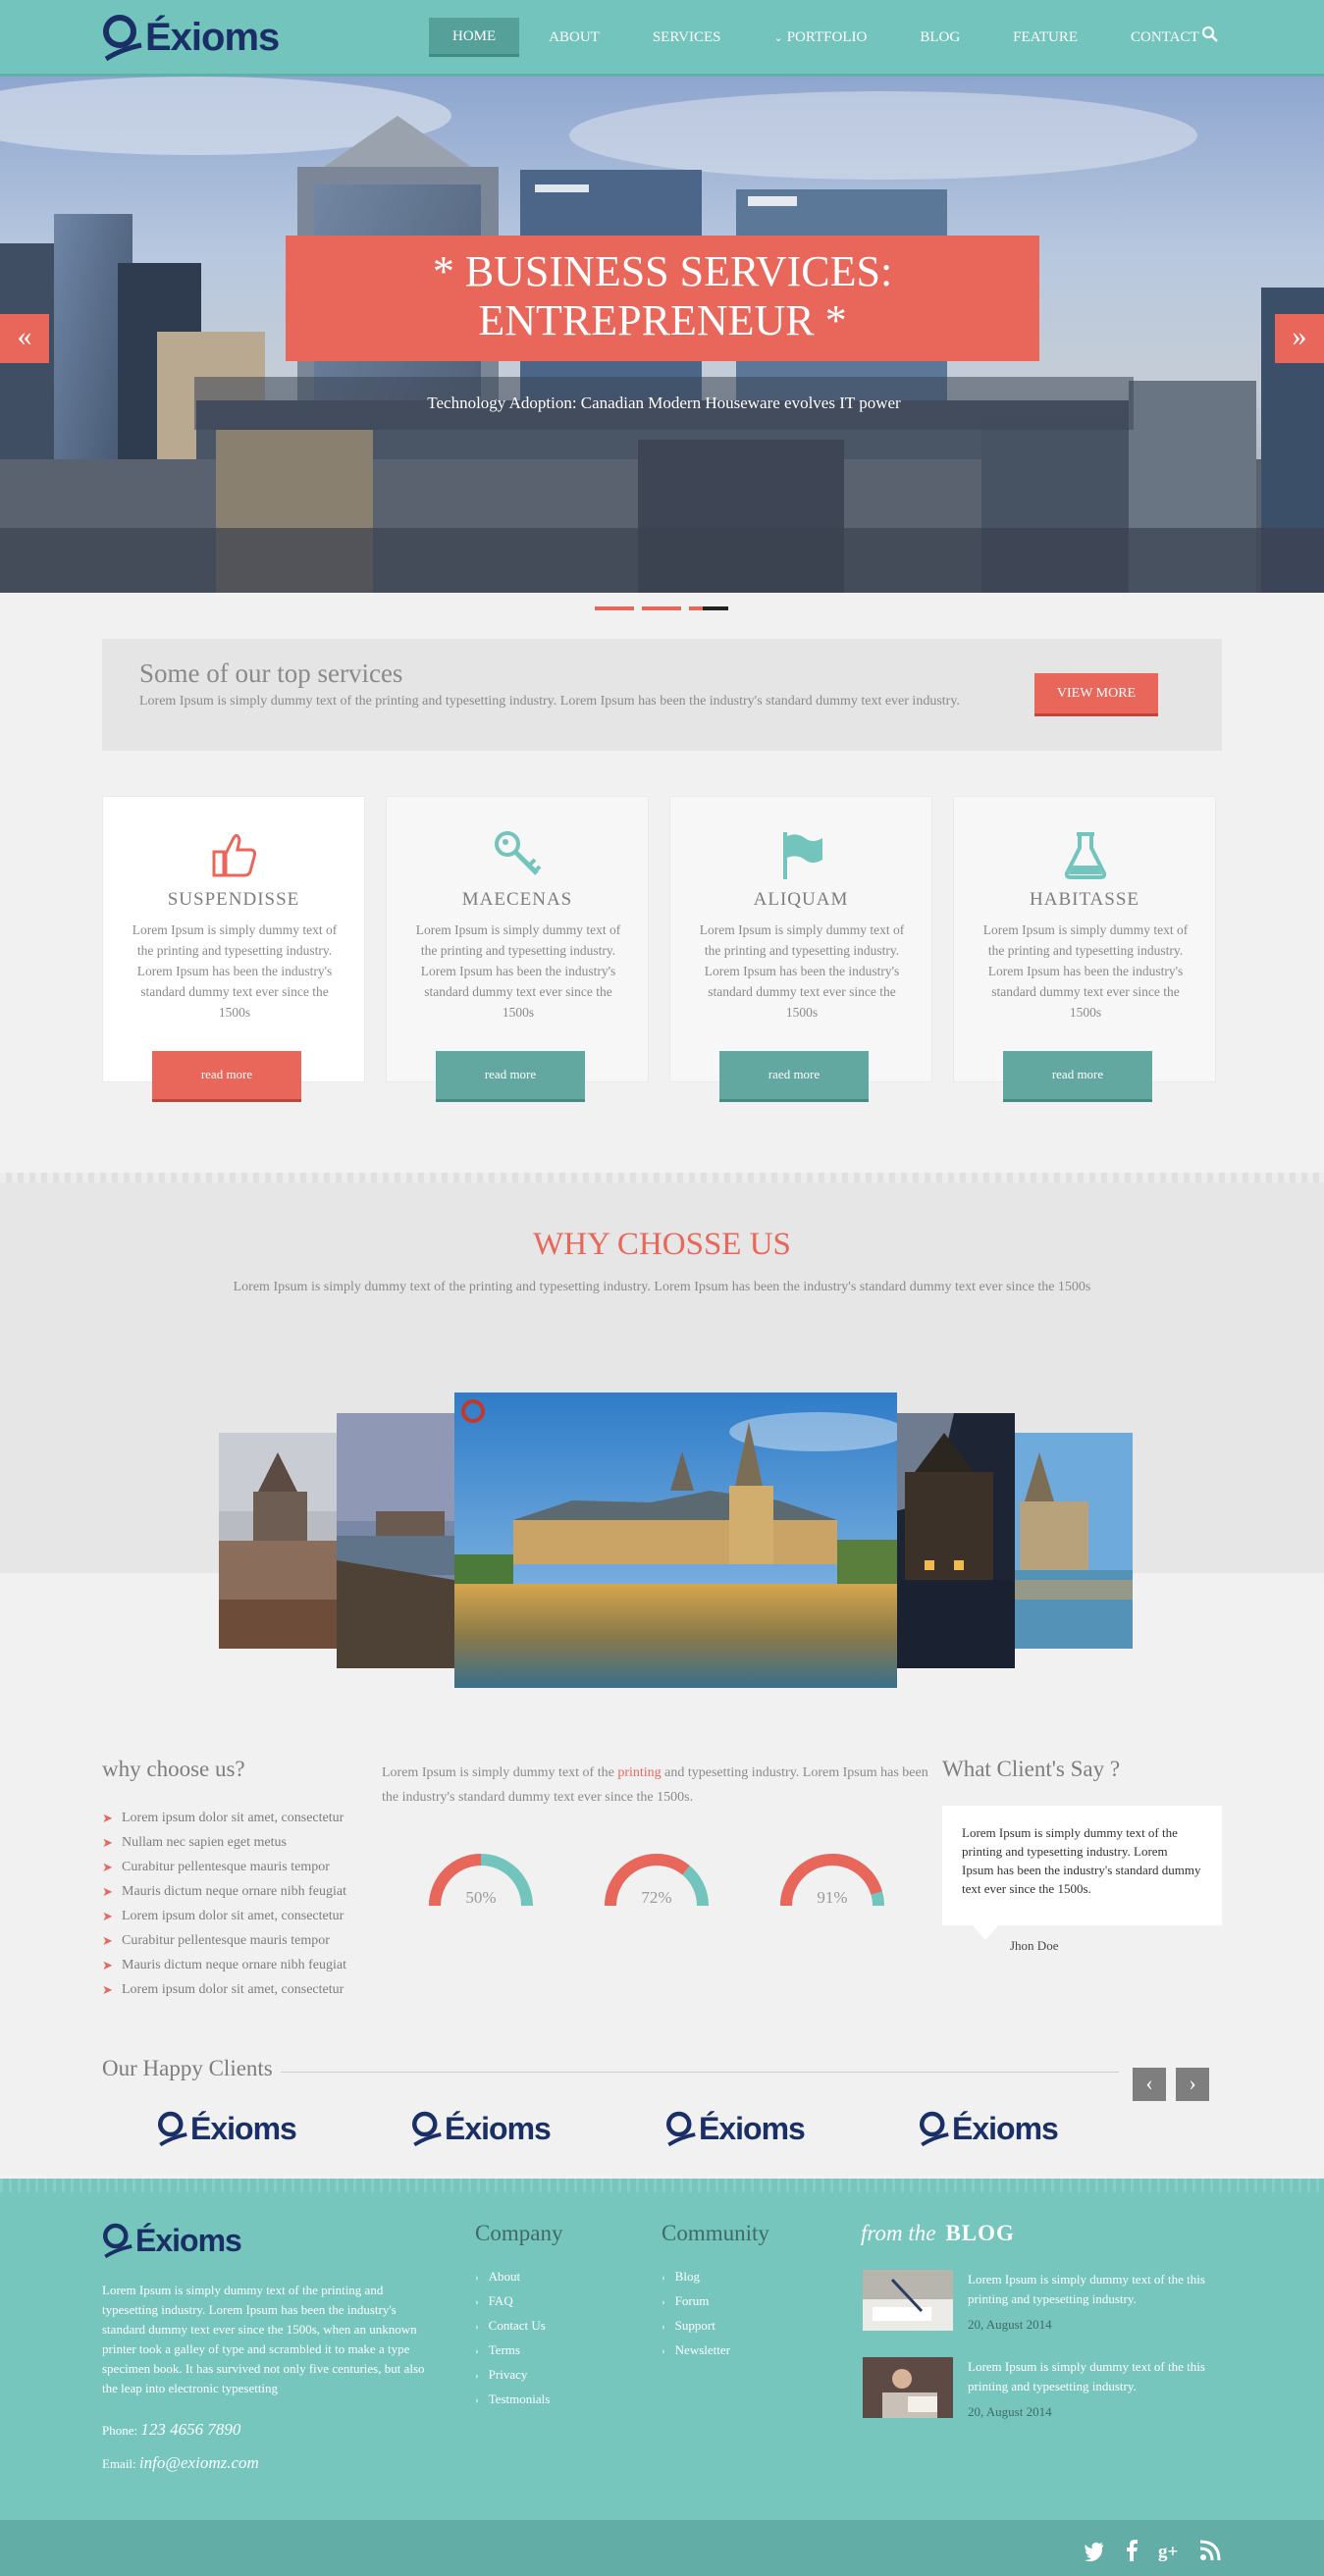 The height and width of the screenshot is (2576, 1324). I want to click on footer-link-blog: › Blog, so click(696, 2276).